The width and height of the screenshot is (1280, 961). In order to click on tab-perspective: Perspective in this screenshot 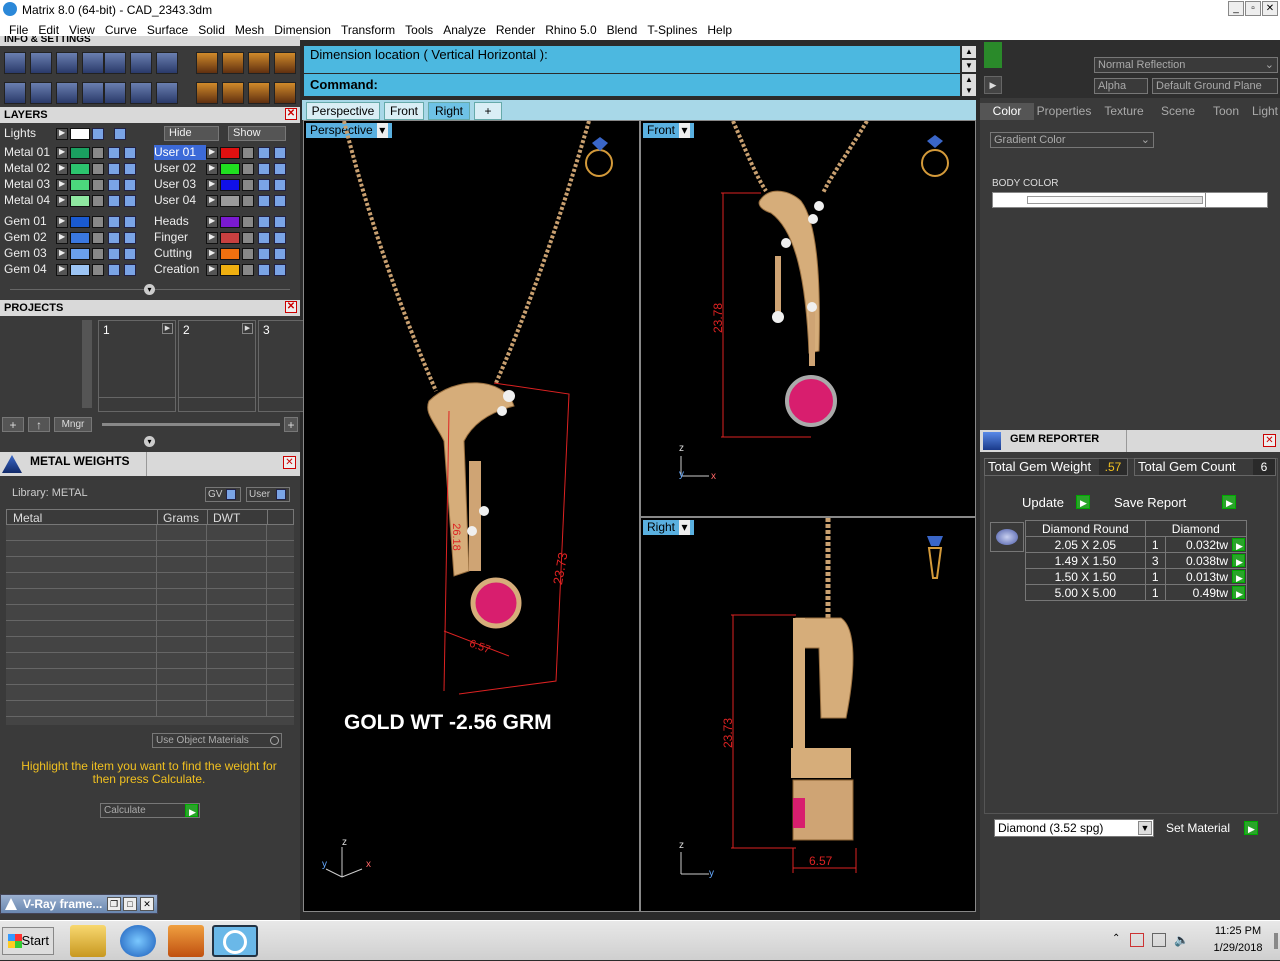, I will do `click(343, 111)`.